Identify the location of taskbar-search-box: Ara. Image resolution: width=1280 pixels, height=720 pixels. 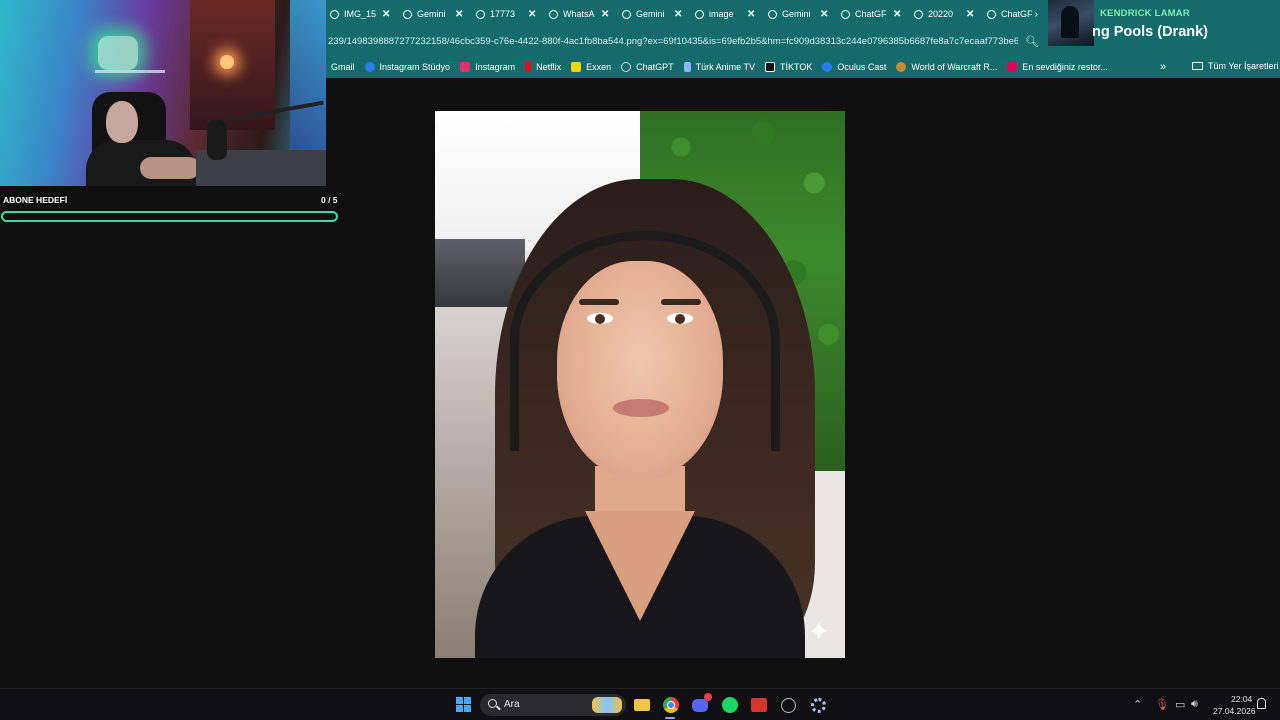
(553, 705).